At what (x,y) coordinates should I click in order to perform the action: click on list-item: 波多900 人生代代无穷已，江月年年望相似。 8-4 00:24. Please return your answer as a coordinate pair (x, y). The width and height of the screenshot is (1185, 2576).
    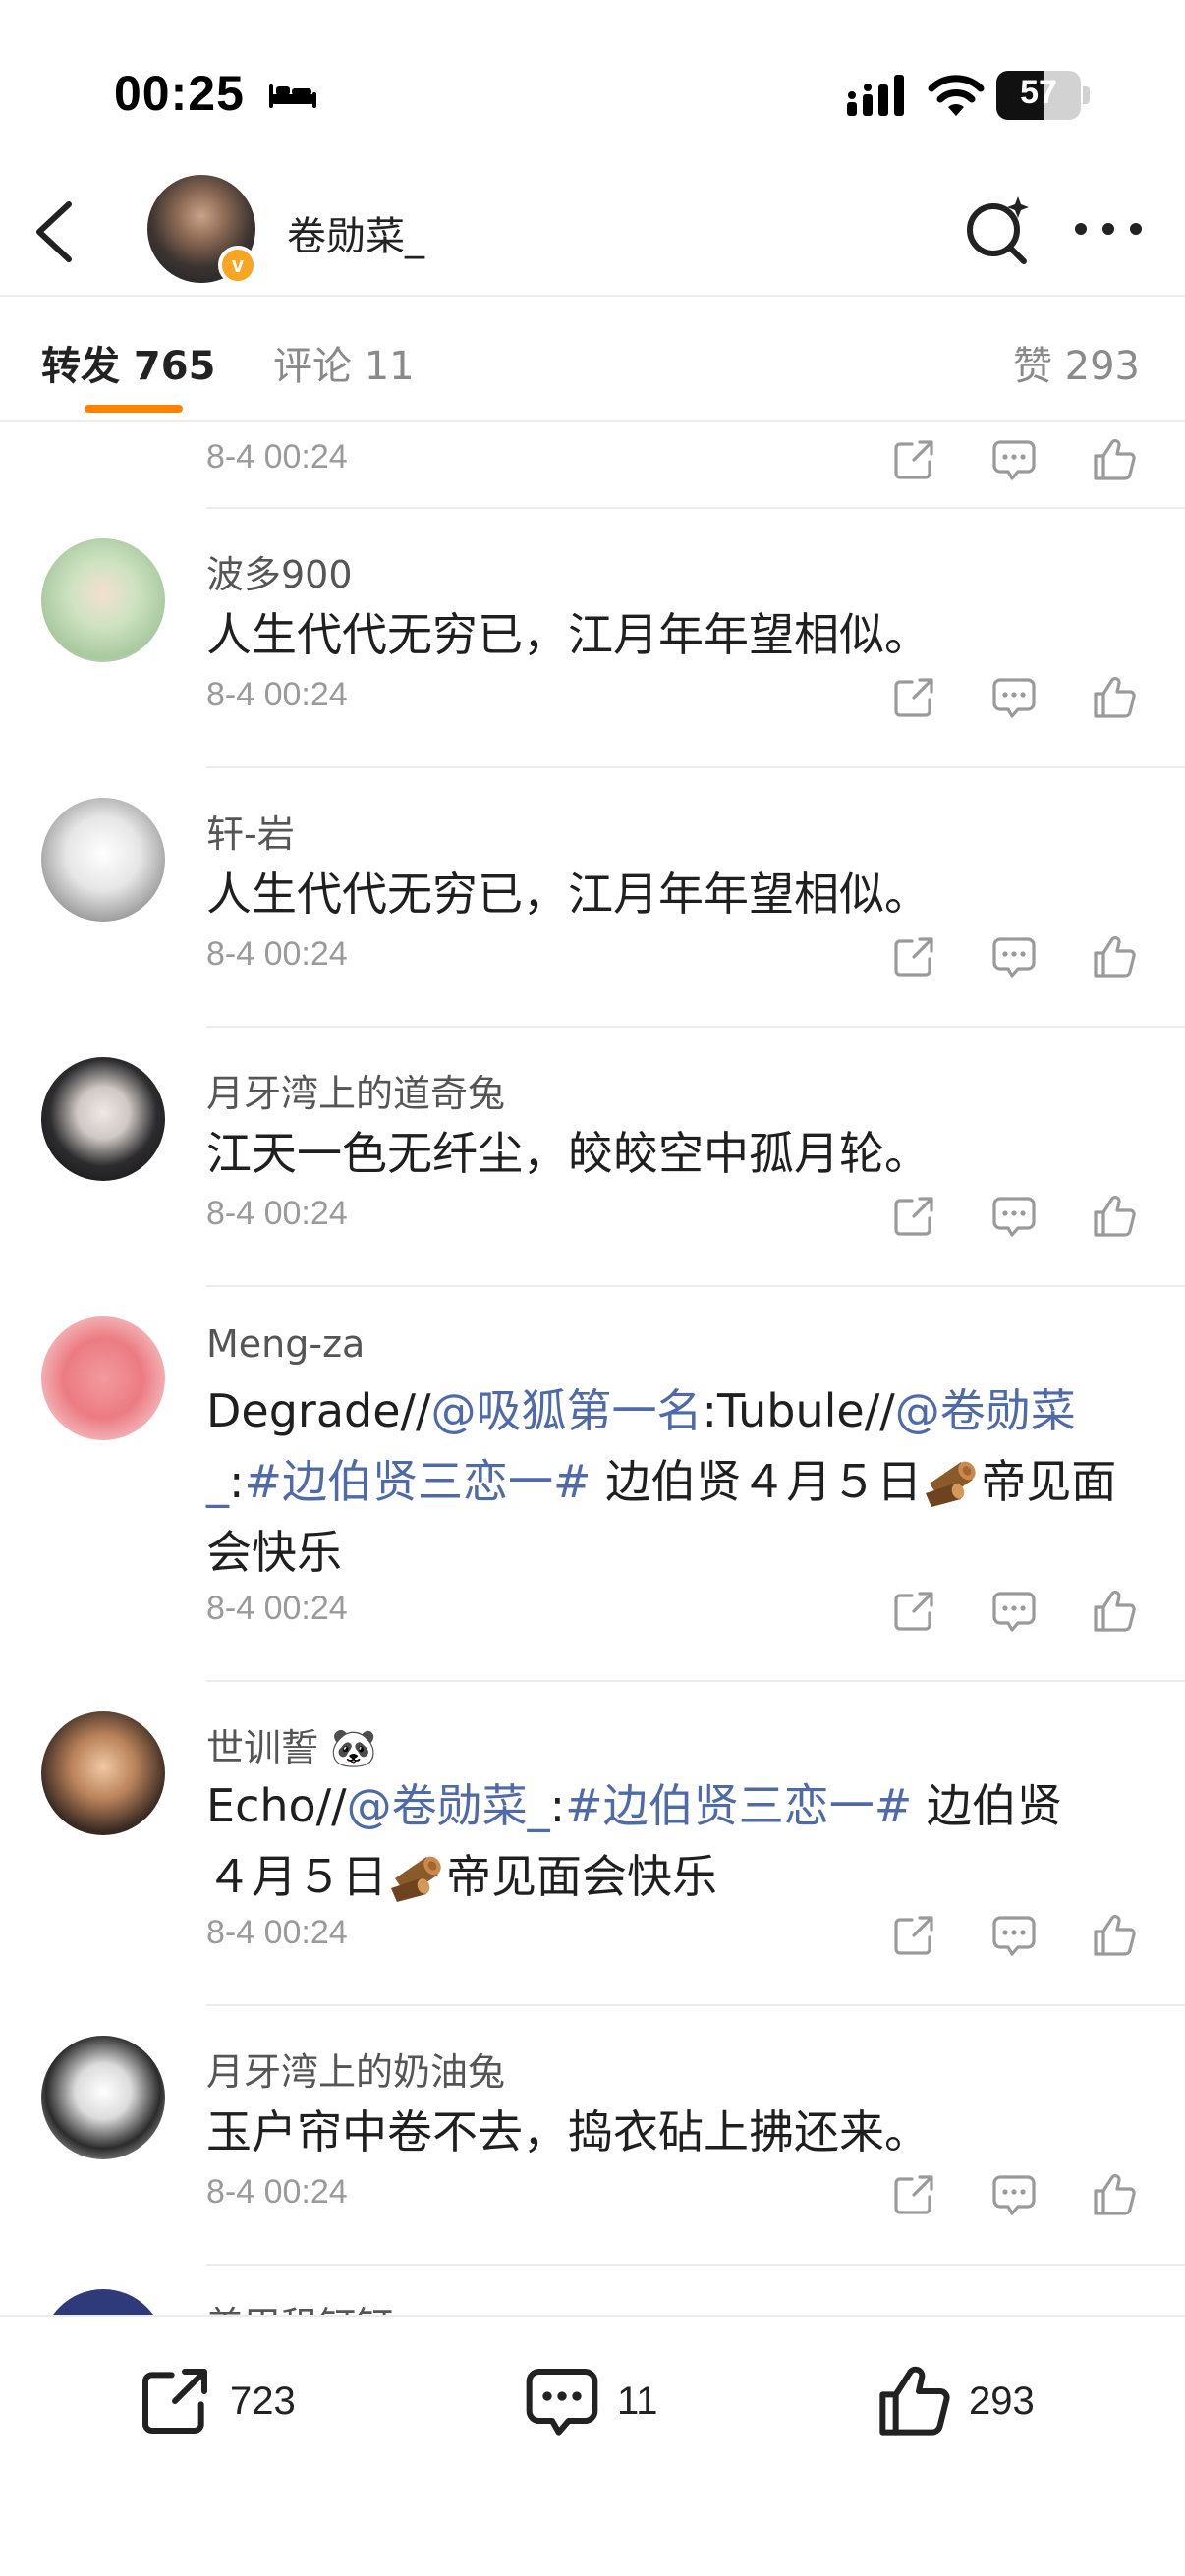
    Looking at the image, I should click on (592, 638).